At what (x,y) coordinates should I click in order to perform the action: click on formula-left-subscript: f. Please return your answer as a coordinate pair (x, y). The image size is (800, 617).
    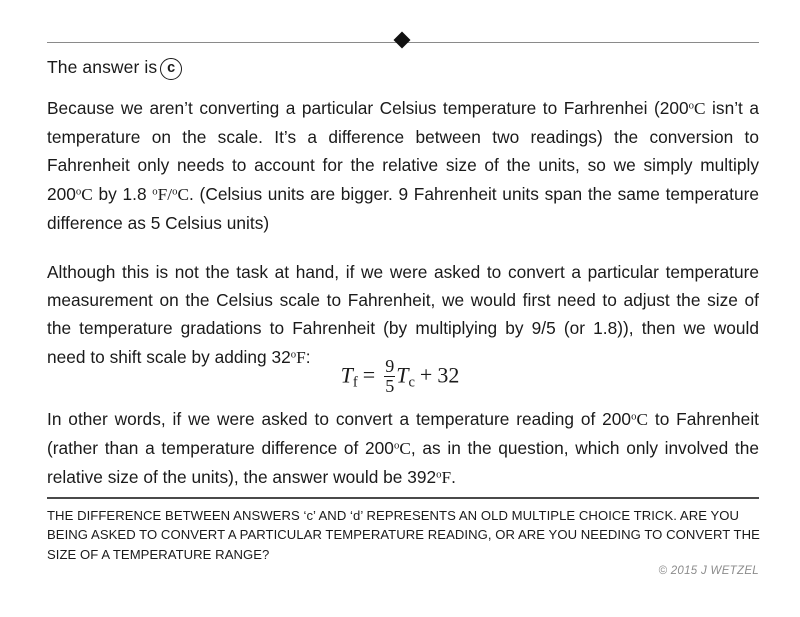
    Looking at the image, I should click on (355, 382).